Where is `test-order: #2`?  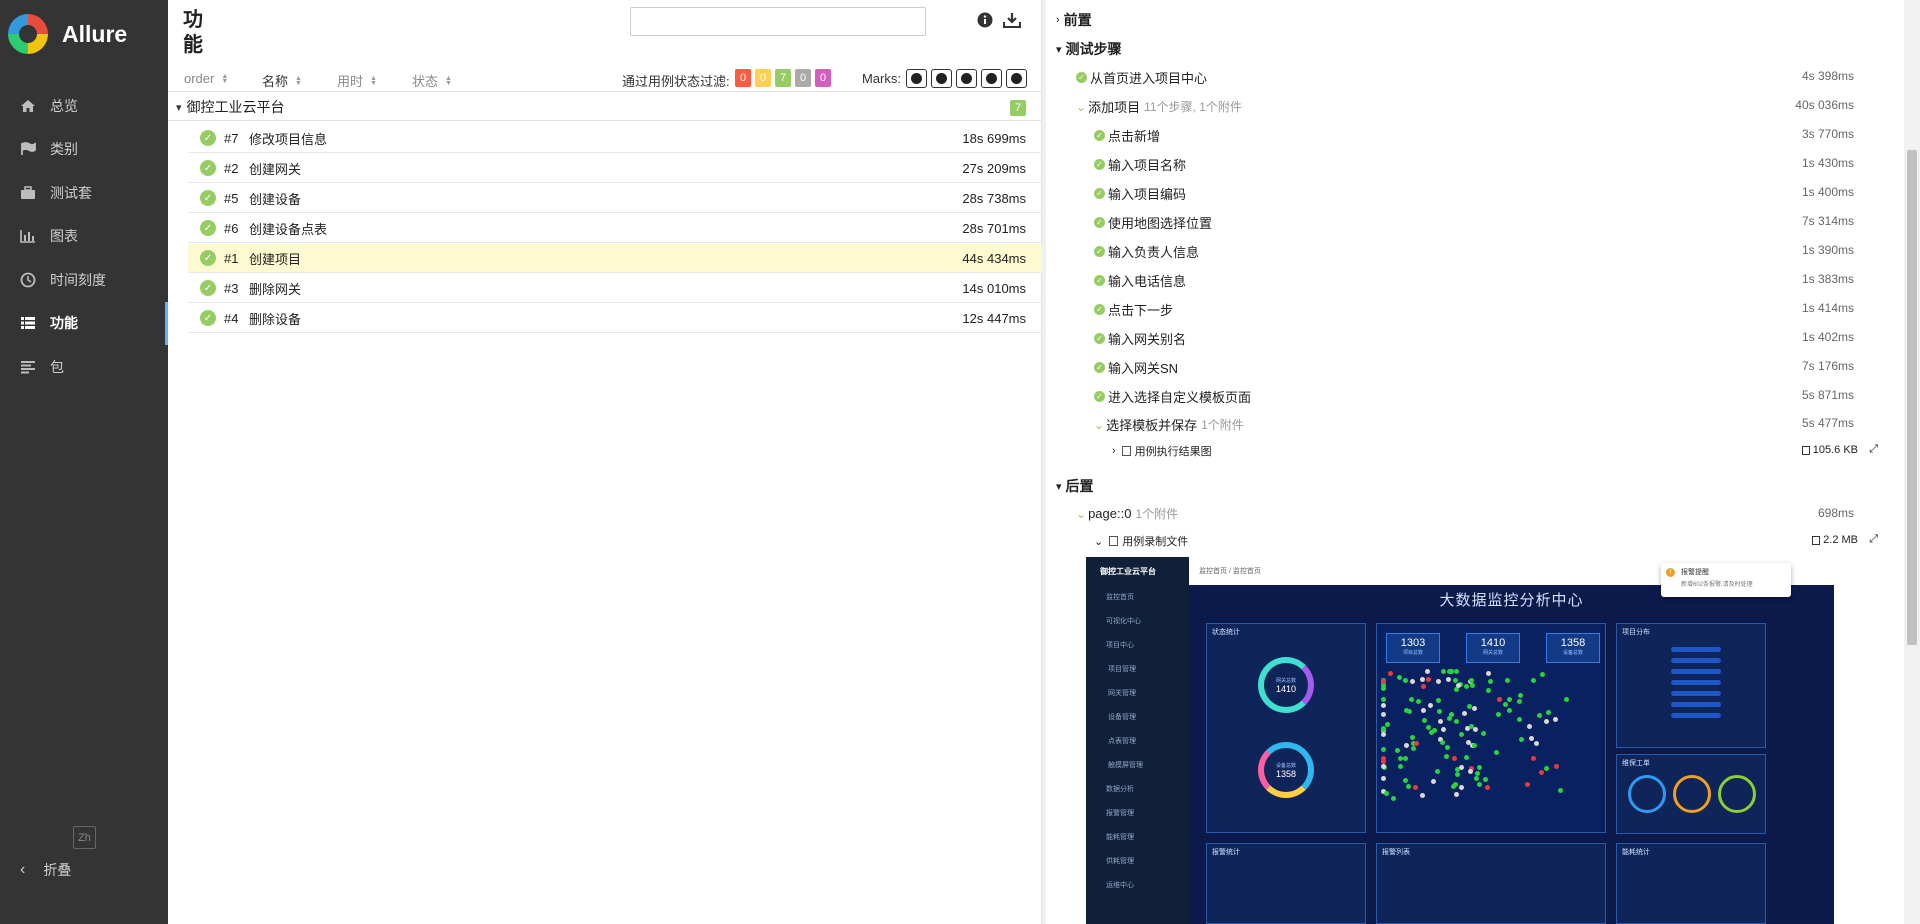 test-order: #2 is located at coordinates (231, 168).